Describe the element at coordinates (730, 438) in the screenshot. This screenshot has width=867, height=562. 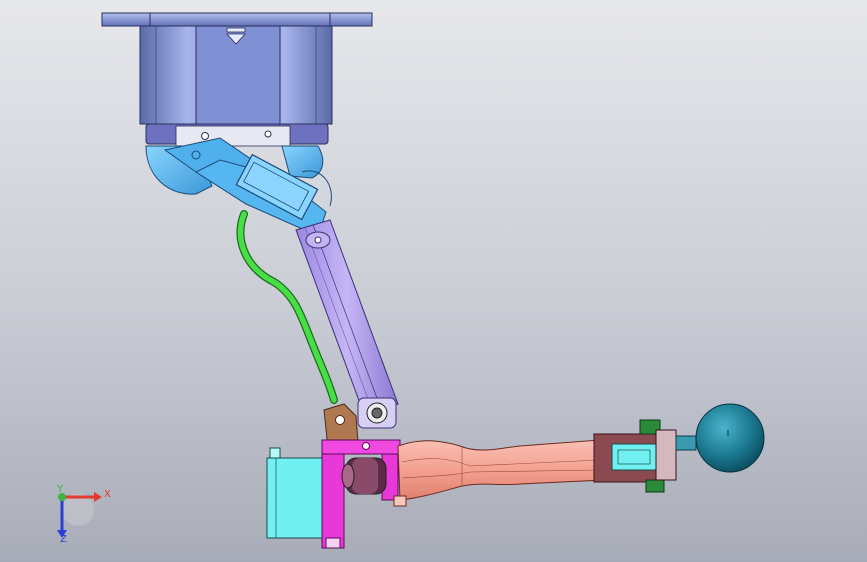
I see `end-effector-ball` at that location.